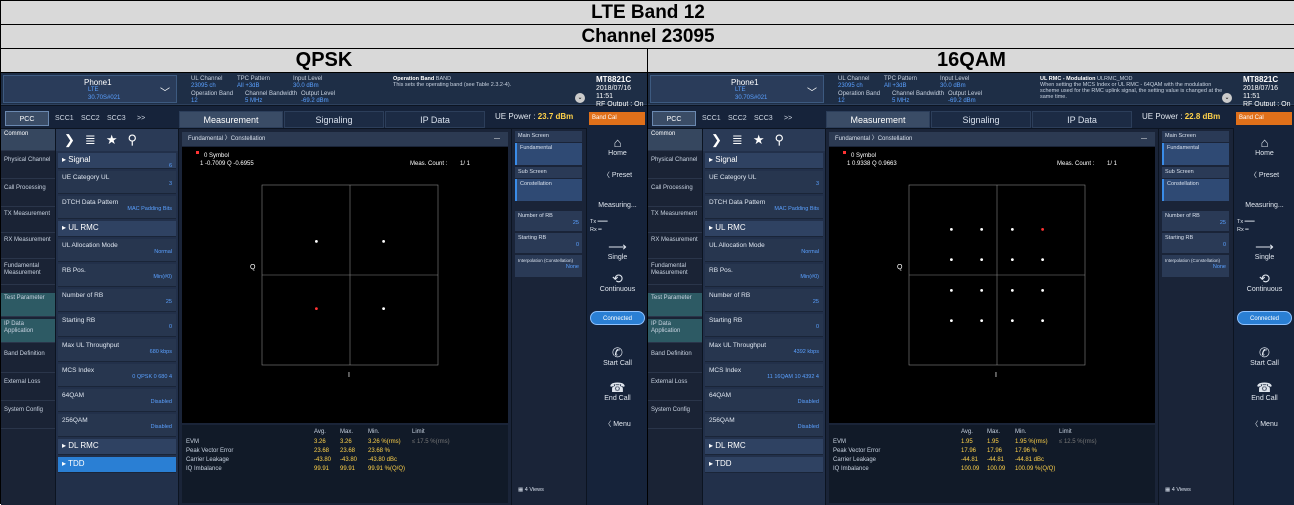  I want to click on end-call-button: ☎ End Call, so click(617, 392).